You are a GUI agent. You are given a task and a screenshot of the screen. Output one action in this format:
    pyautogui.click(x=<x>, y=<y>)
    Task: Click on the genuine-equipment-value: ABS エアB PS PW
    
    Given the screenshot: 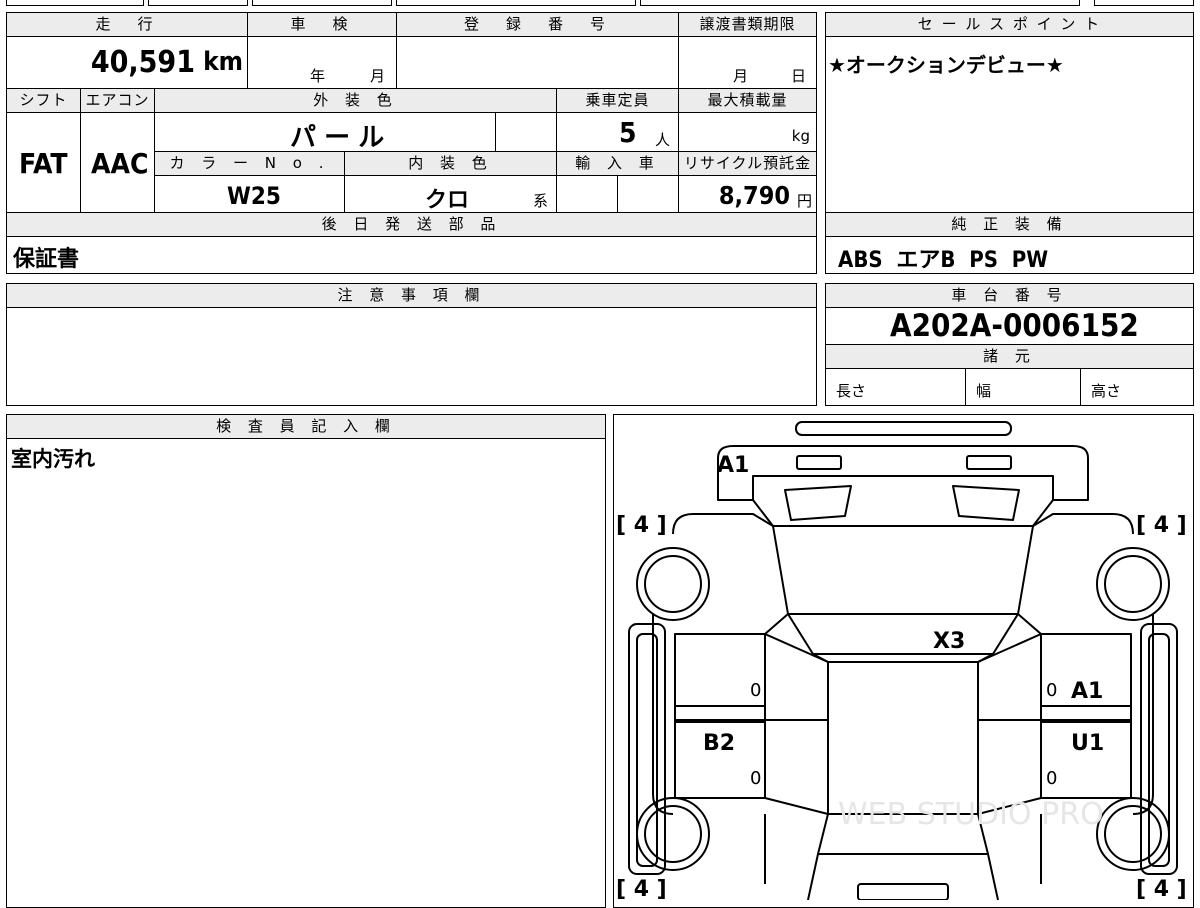 What is the action you would take?
    pyautogui.click(x=943, y=260)
    